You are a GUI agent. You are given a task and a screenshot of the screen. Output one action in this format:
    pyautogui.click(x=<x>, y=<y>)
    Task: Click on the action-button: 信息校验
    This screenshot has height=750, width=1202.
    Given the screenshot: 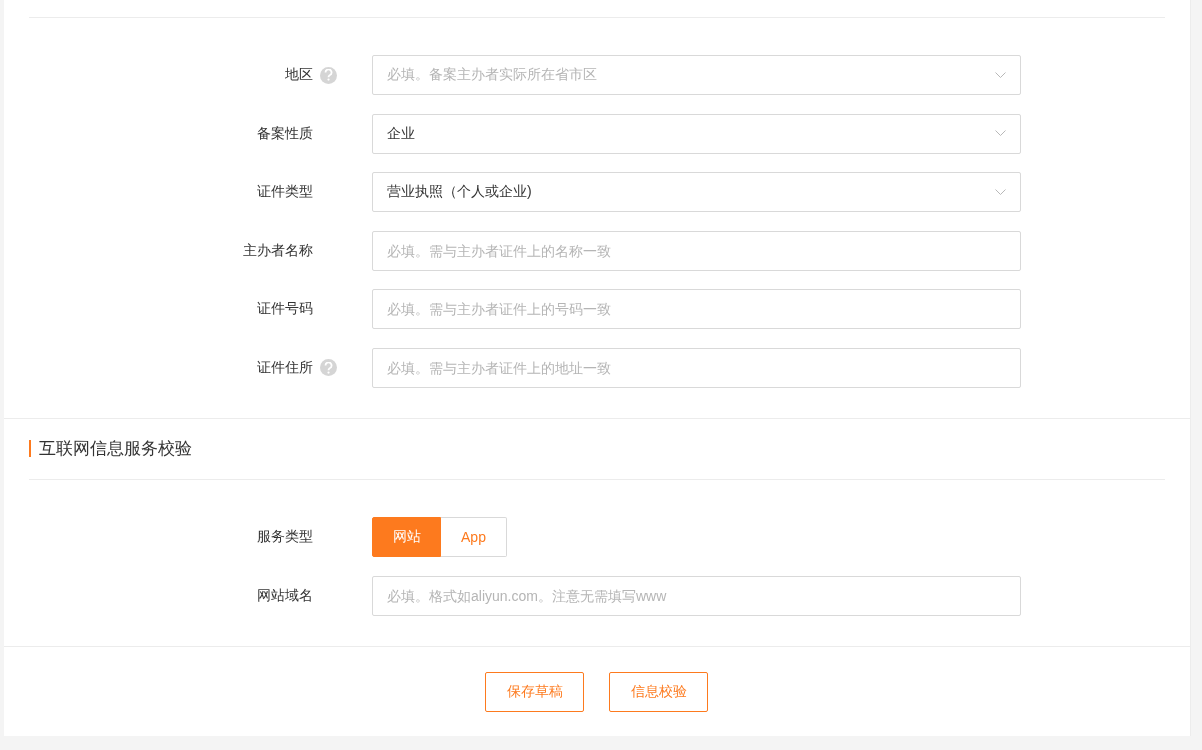 What is the action you would take?
    pyautogui.click(x=658, y=691)
    